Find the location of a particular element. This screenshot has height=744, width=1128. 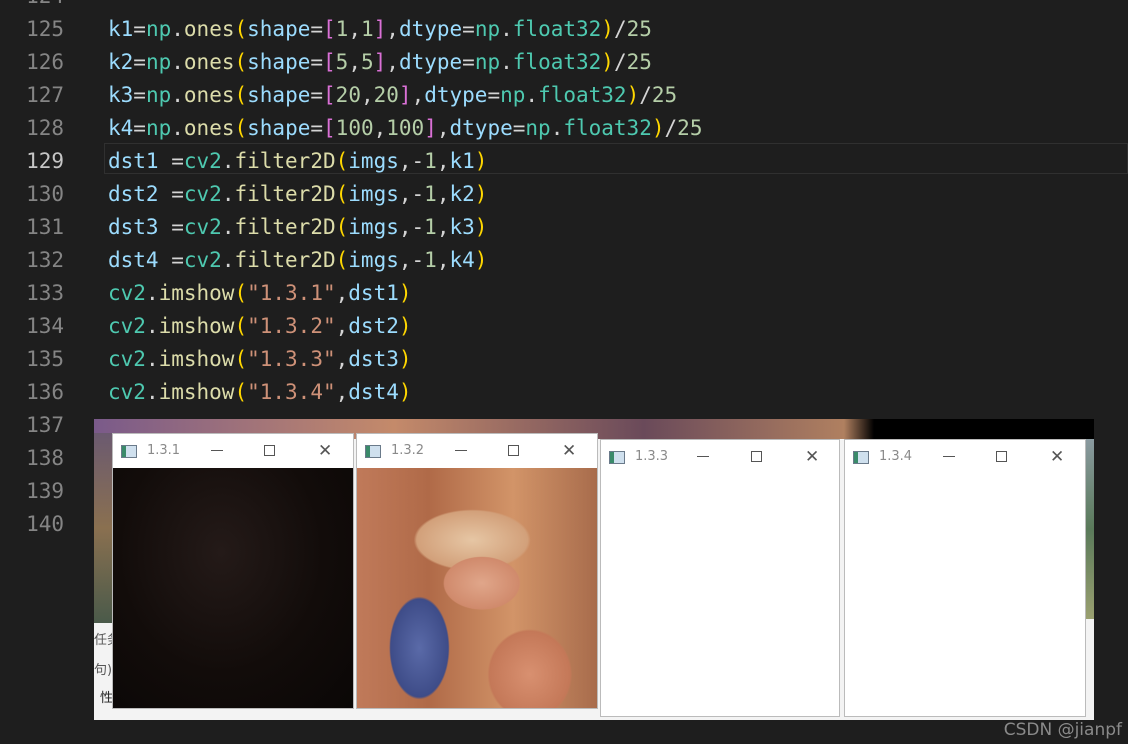

code-token: "1.3.4" is located at coordinates (291, 392).